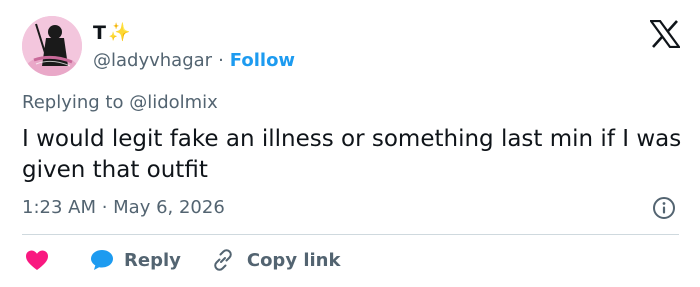  Describe the element at coordinates (37, 260) in the screenshot. I see `heart-icon` at that location.